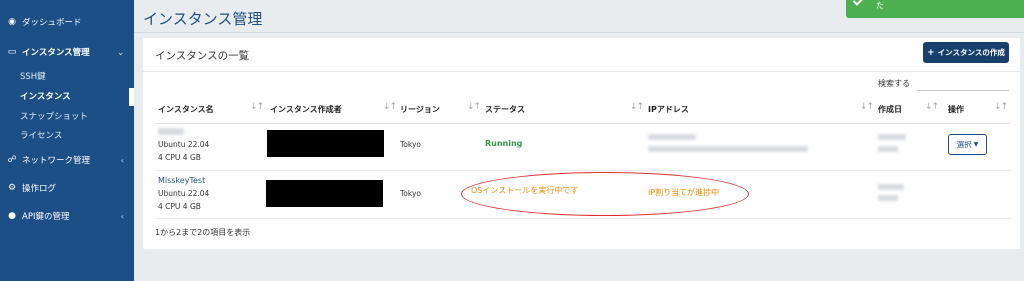 The width and height of the screenshot is (1024, 281). I want to click on check-icon, so click(858, 3).